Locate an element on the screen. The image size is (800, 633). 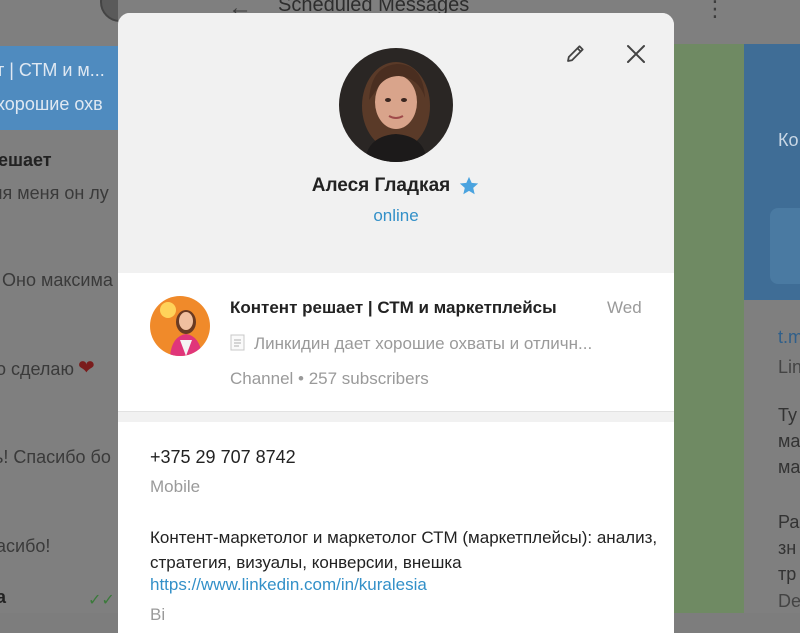
bio-label: Bi is located at coordinates (158, 614).